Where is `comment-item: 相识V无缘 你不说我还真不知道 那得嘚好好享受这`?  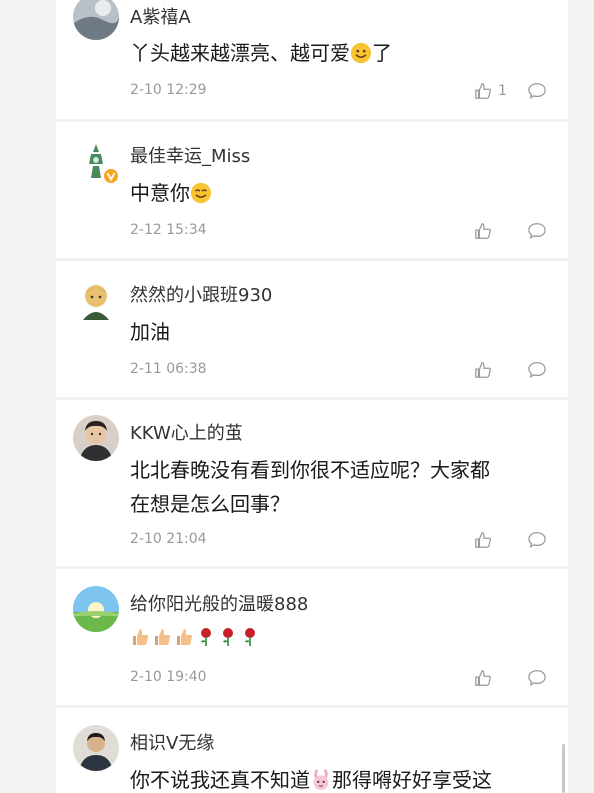
comment-item: 相识V无缘 你不说我还真不知道 那得嘚好好享受这 is located at coordinates (312, 750).